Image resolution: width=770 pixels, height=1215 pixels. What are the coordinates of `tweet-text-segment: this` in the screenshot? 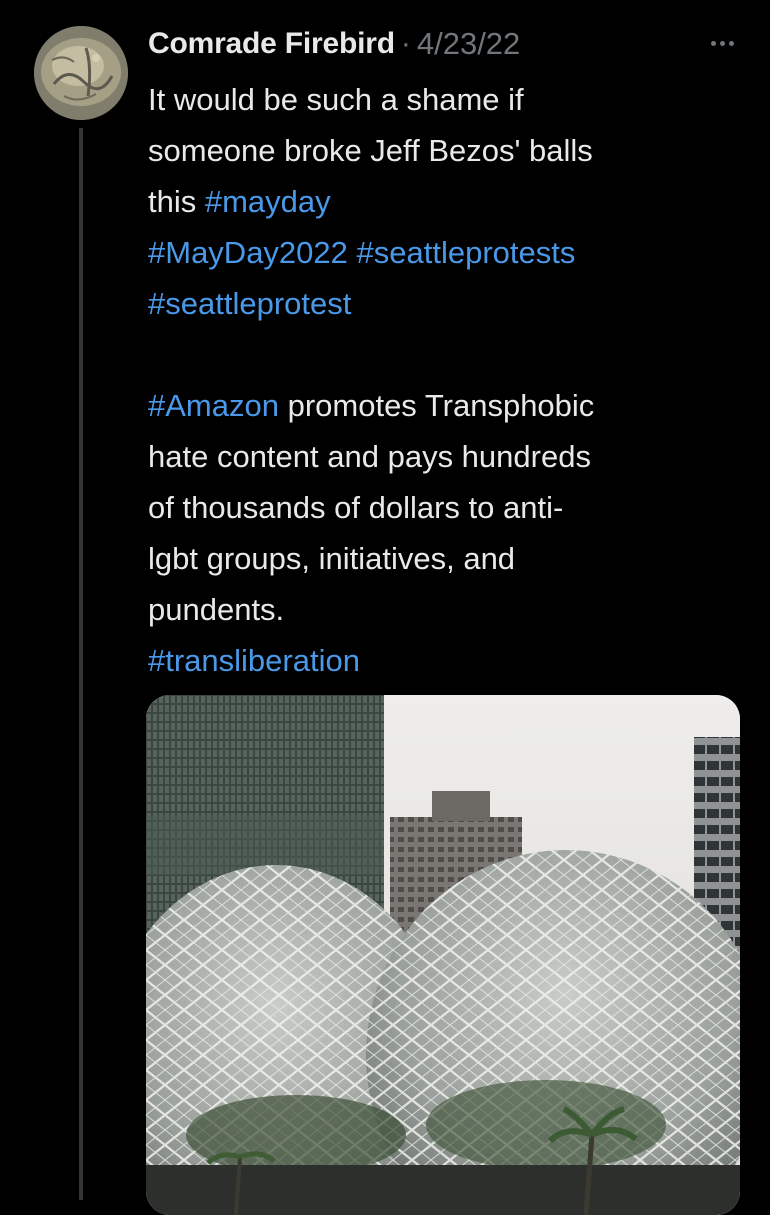 It's located at (176, 201).